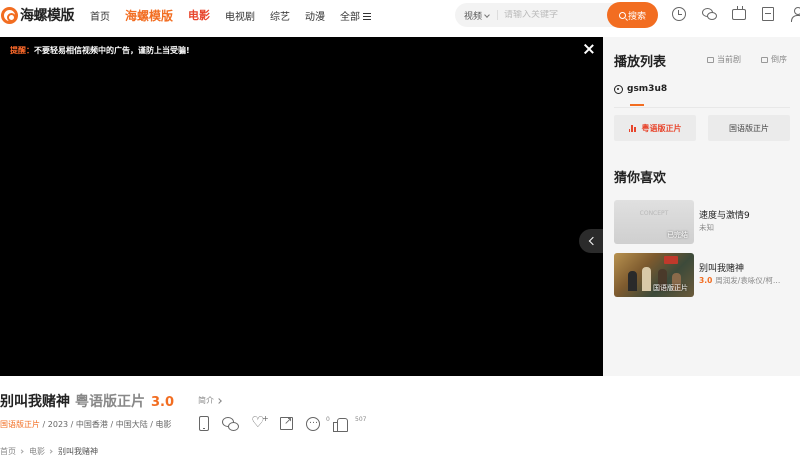 The image size is (800, 461). I want to click on breadcrumb-home: 首页, so click(8, 451).